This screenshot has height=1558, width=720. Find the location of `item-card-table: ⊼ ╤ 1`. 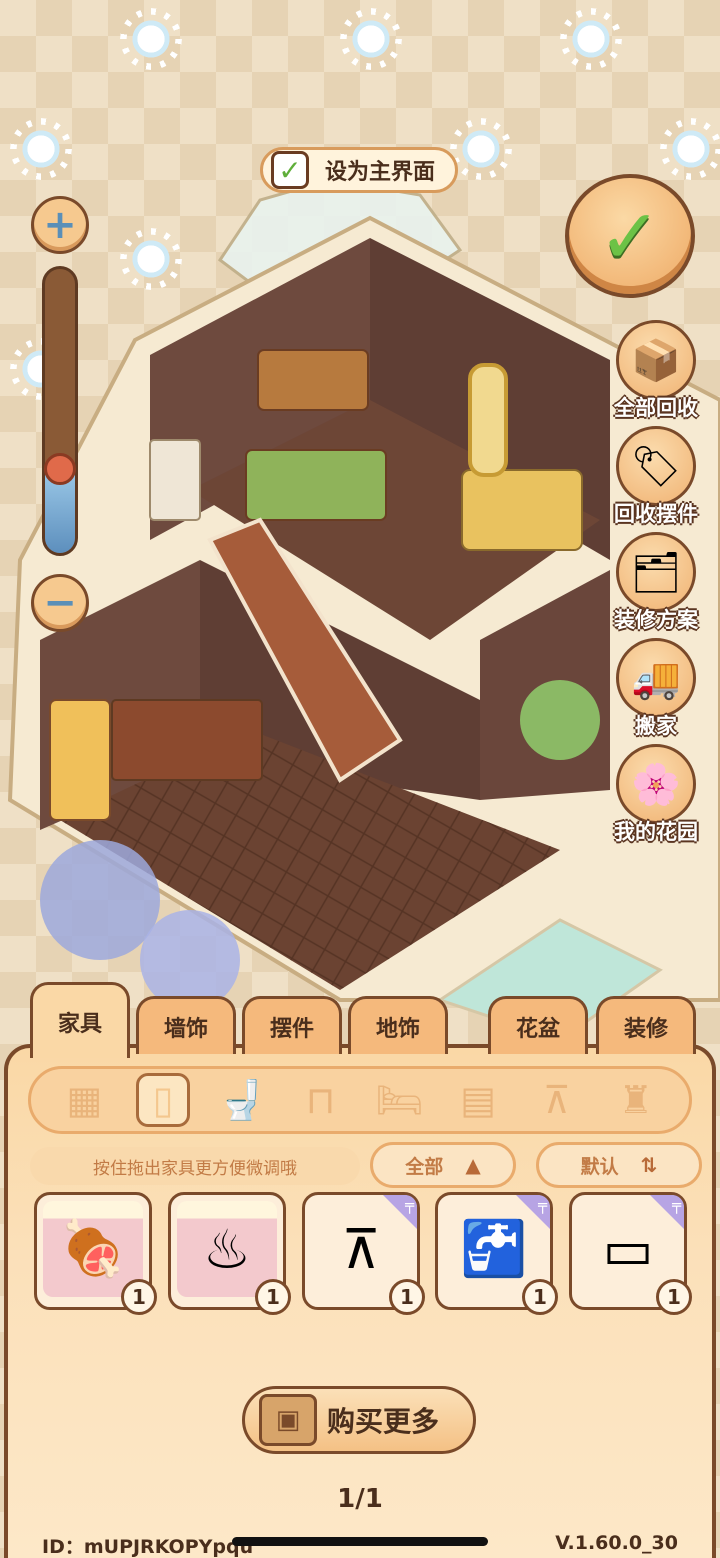

item-card-table: ⊼ ╤ 1 is located at coordinates (363, 1253).